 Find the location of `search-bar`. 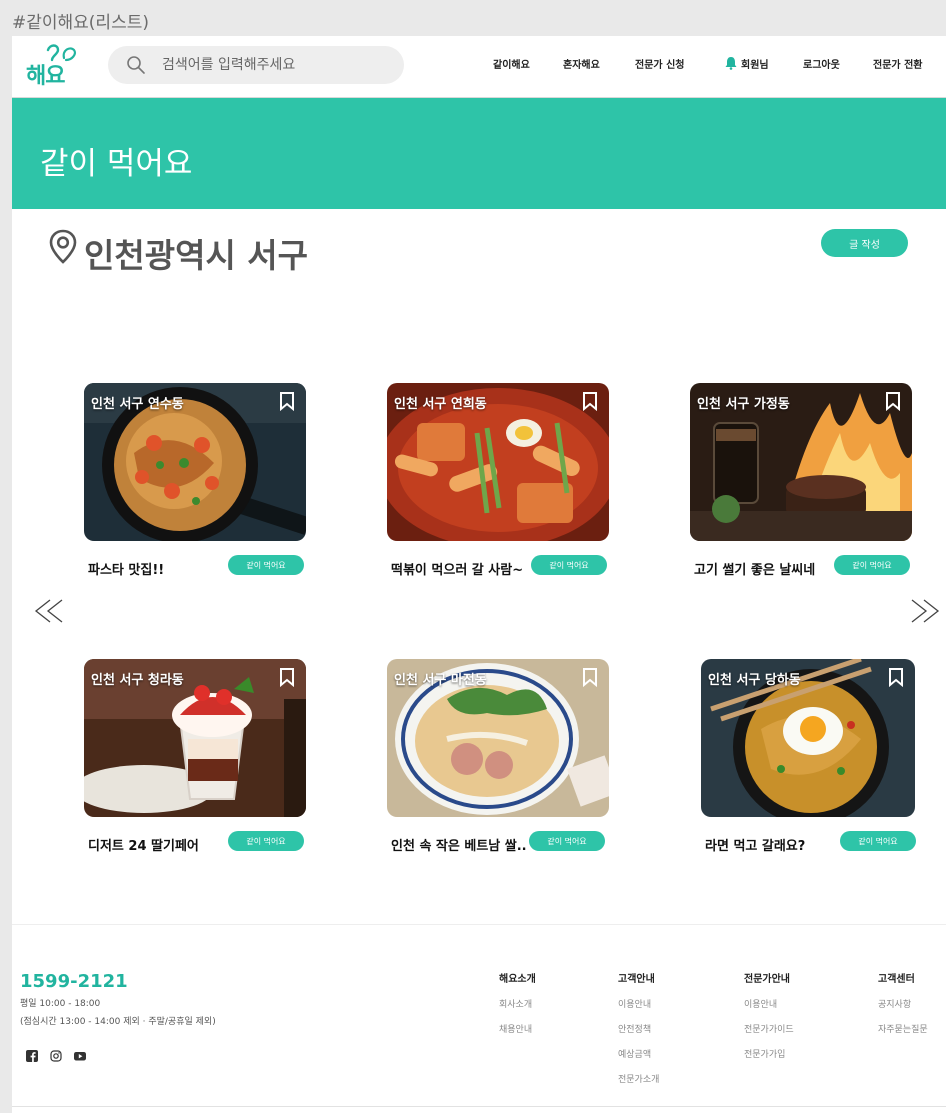

search-bar is located at coordinates (256, 65).